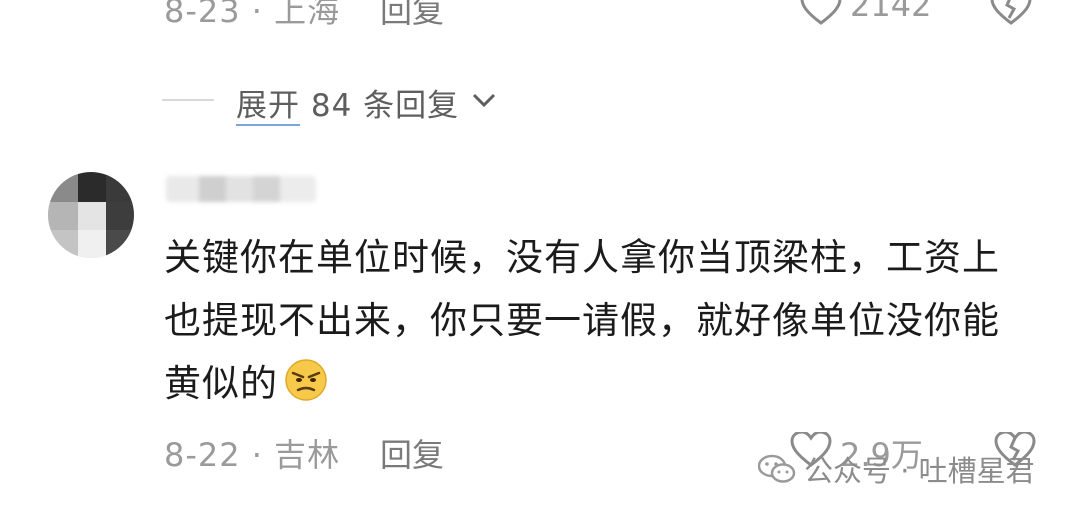 This screenshot has width=1080, height=507. I want to click on dislike-heart-icon, so click(1011, 13).